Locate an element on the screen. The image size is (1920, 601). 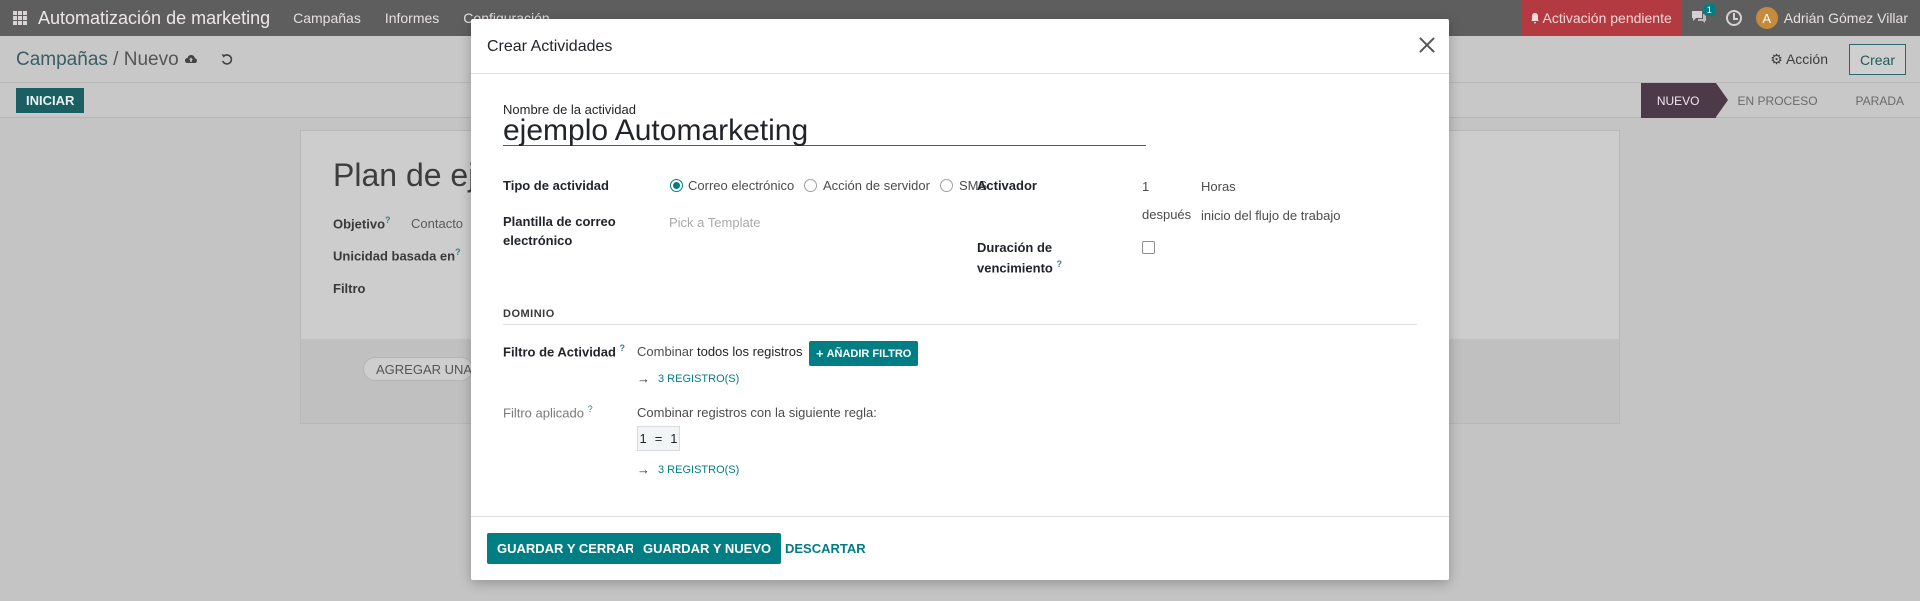
template-label-line1: Plantilla de correo is located at coordinates (559, 221).